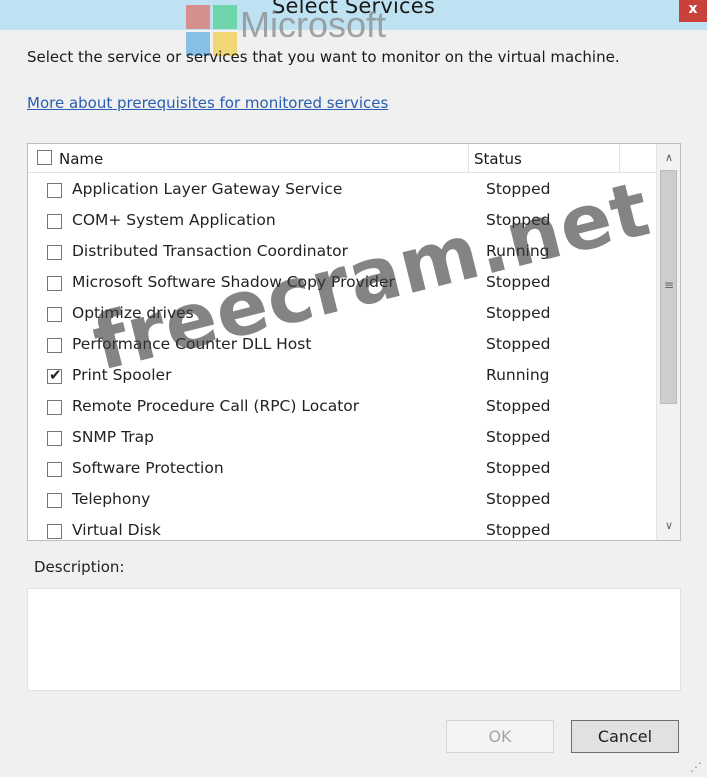 The image size is (707, 777). Describe the element at coordinates (342, 439) in the screenshot. I see `list-item: SNMP Trap Stopped` at that location.